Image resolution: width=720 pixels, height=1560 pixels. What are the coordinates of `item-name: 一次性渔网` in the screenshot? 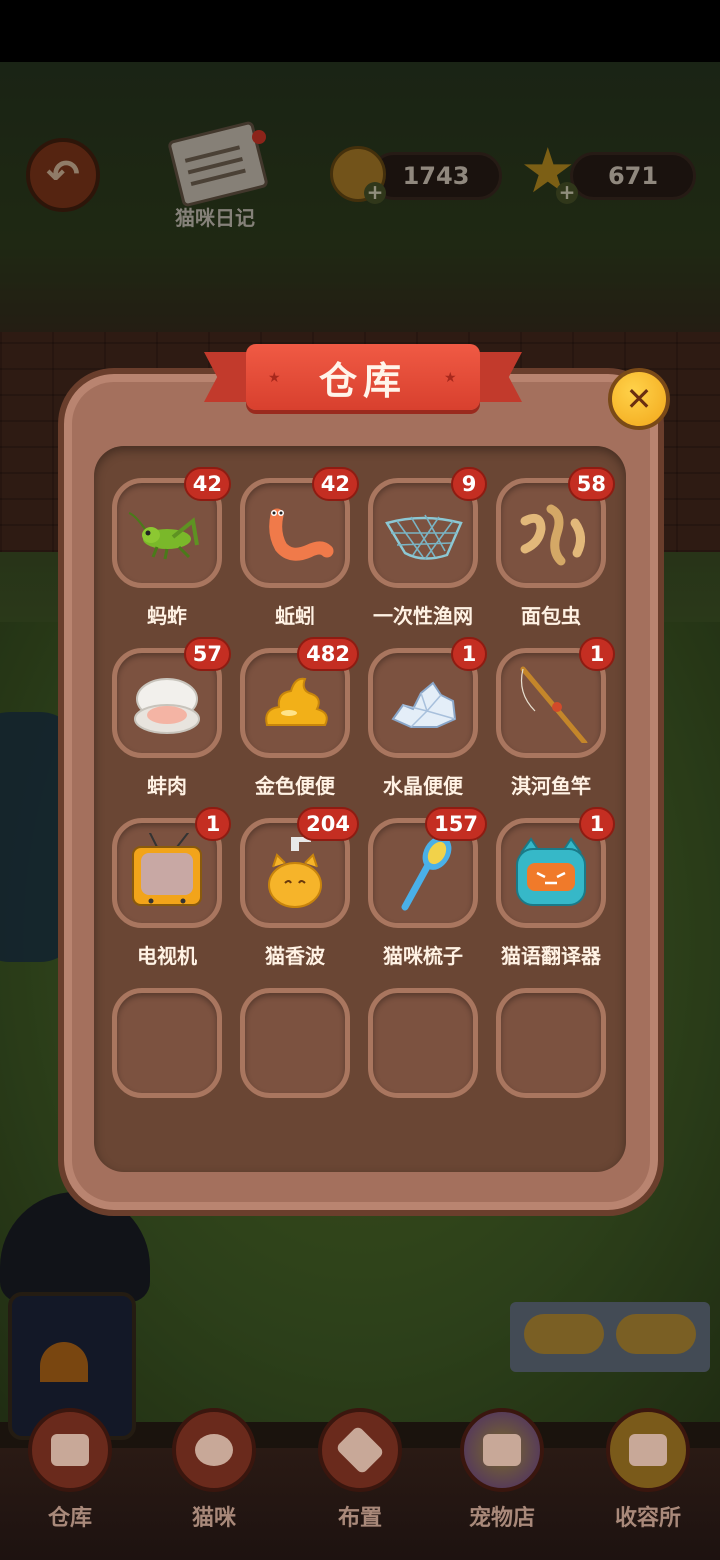 It's located at (423, 616).